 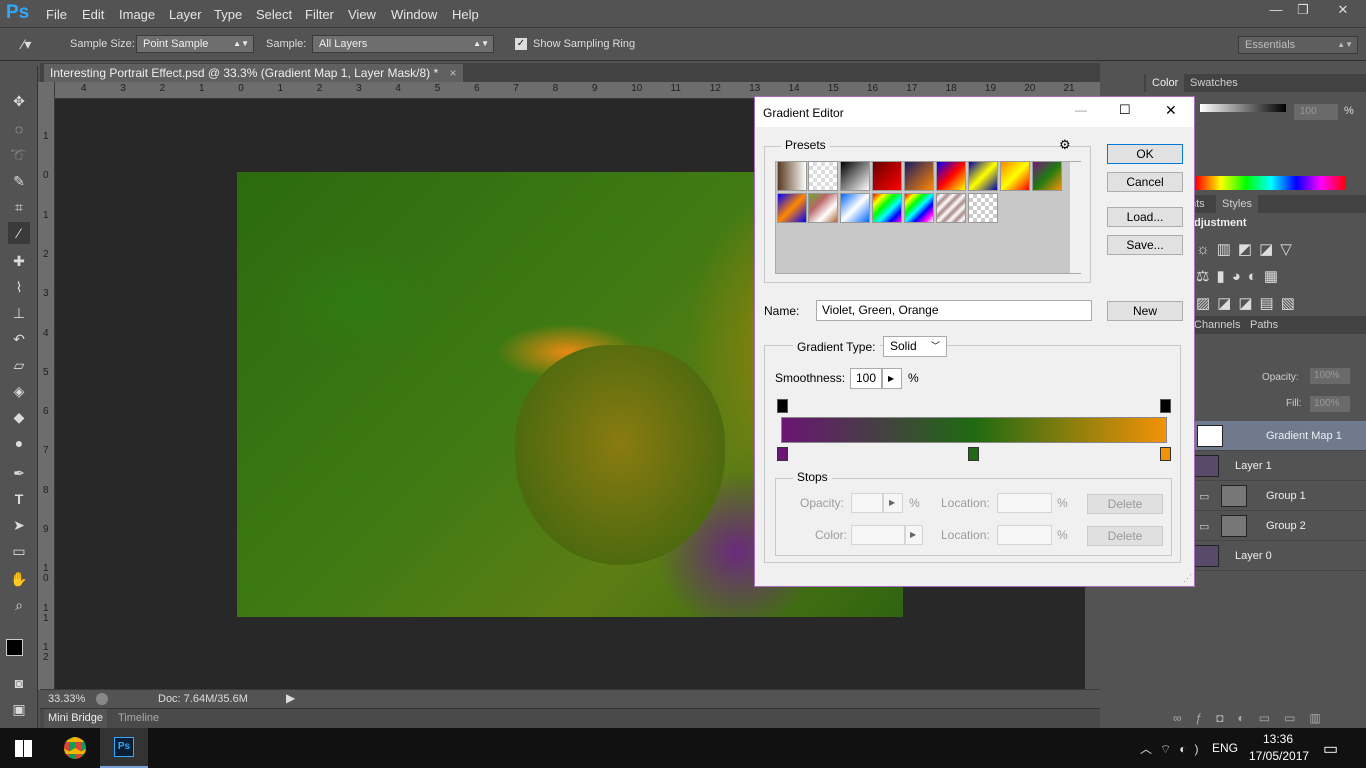 I want to click on type-tool-icon: T, so click(x=19, y=499).